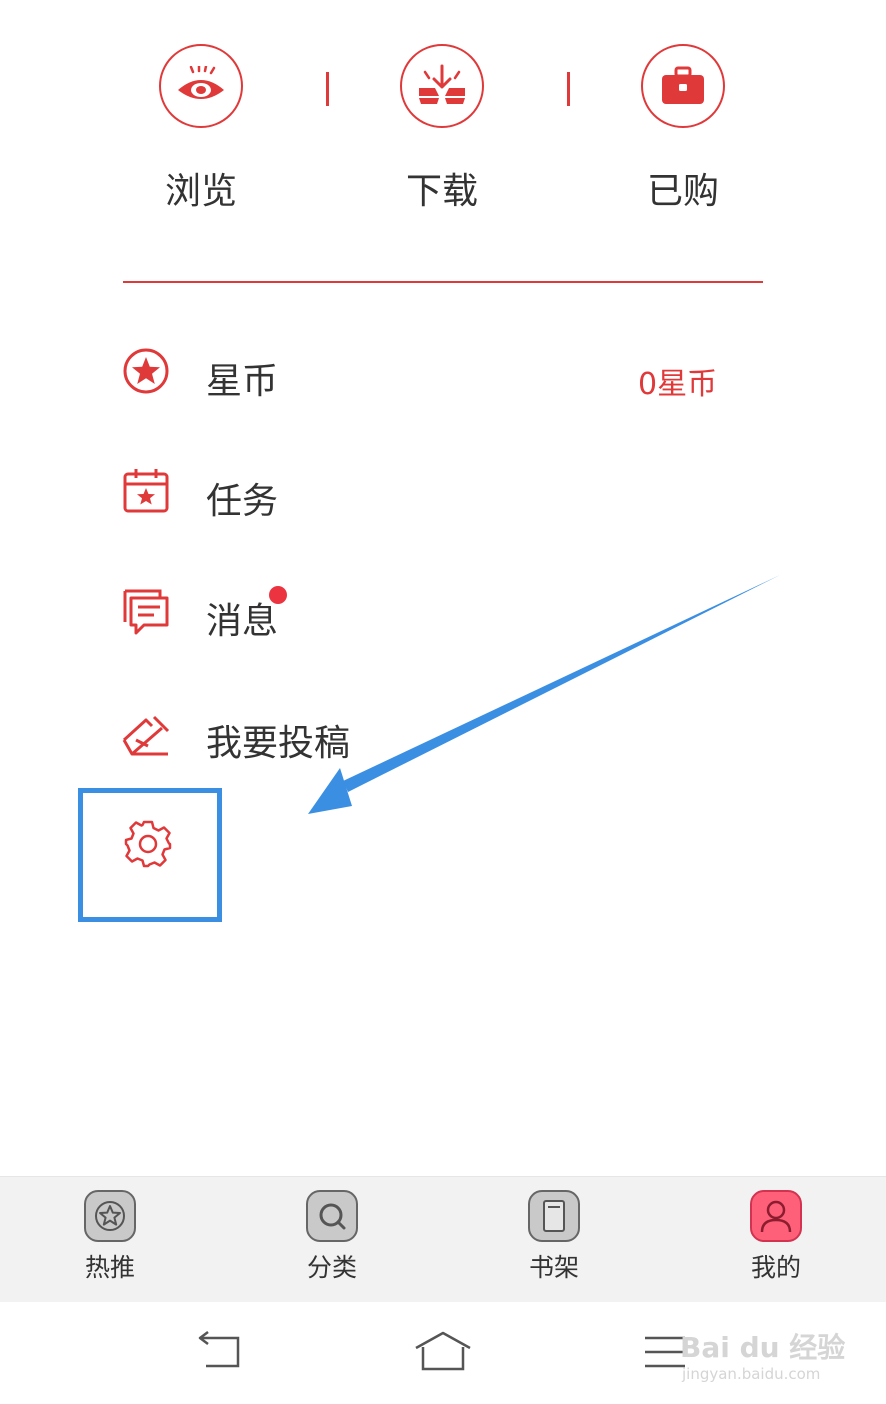 Image resolution: width=886 pixels, height=1404 pixels. I want to click on tab-category: 分类, so click(332, 1237).